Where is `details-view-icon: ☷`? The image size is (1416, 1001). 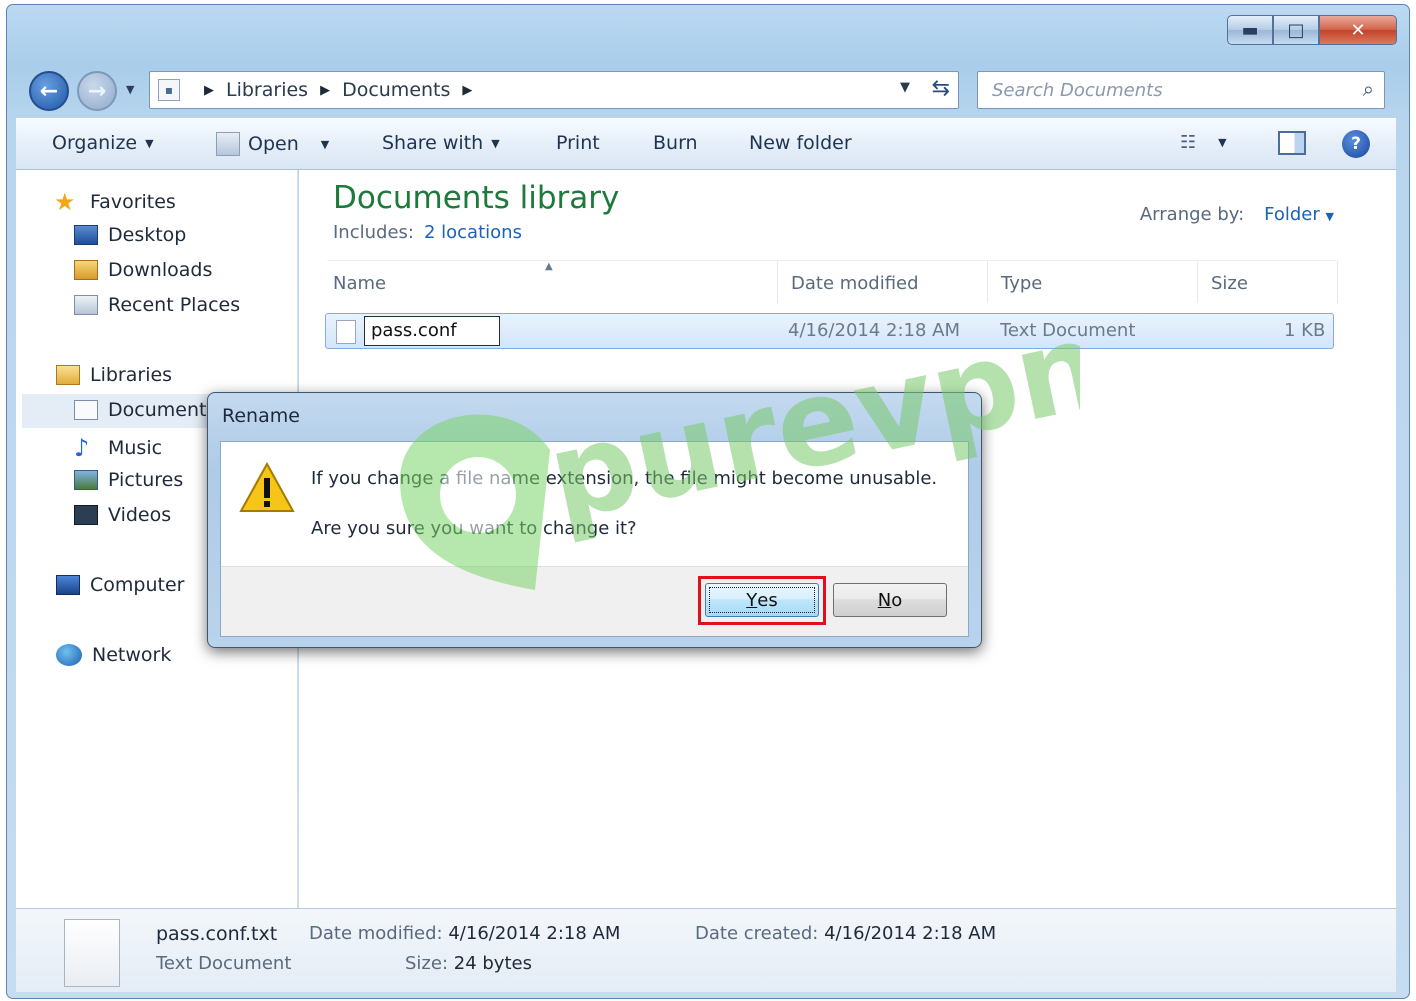
details-view-icon: ☷ is located at coordinates (1188, 142).